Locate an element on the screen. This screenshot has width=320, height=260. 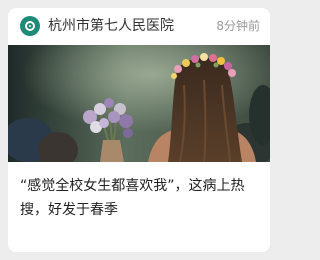
article-headline: “感觉全校女生都喜欢我”，这病上热搜，好发于春季 is located at coordinates (139, 198).